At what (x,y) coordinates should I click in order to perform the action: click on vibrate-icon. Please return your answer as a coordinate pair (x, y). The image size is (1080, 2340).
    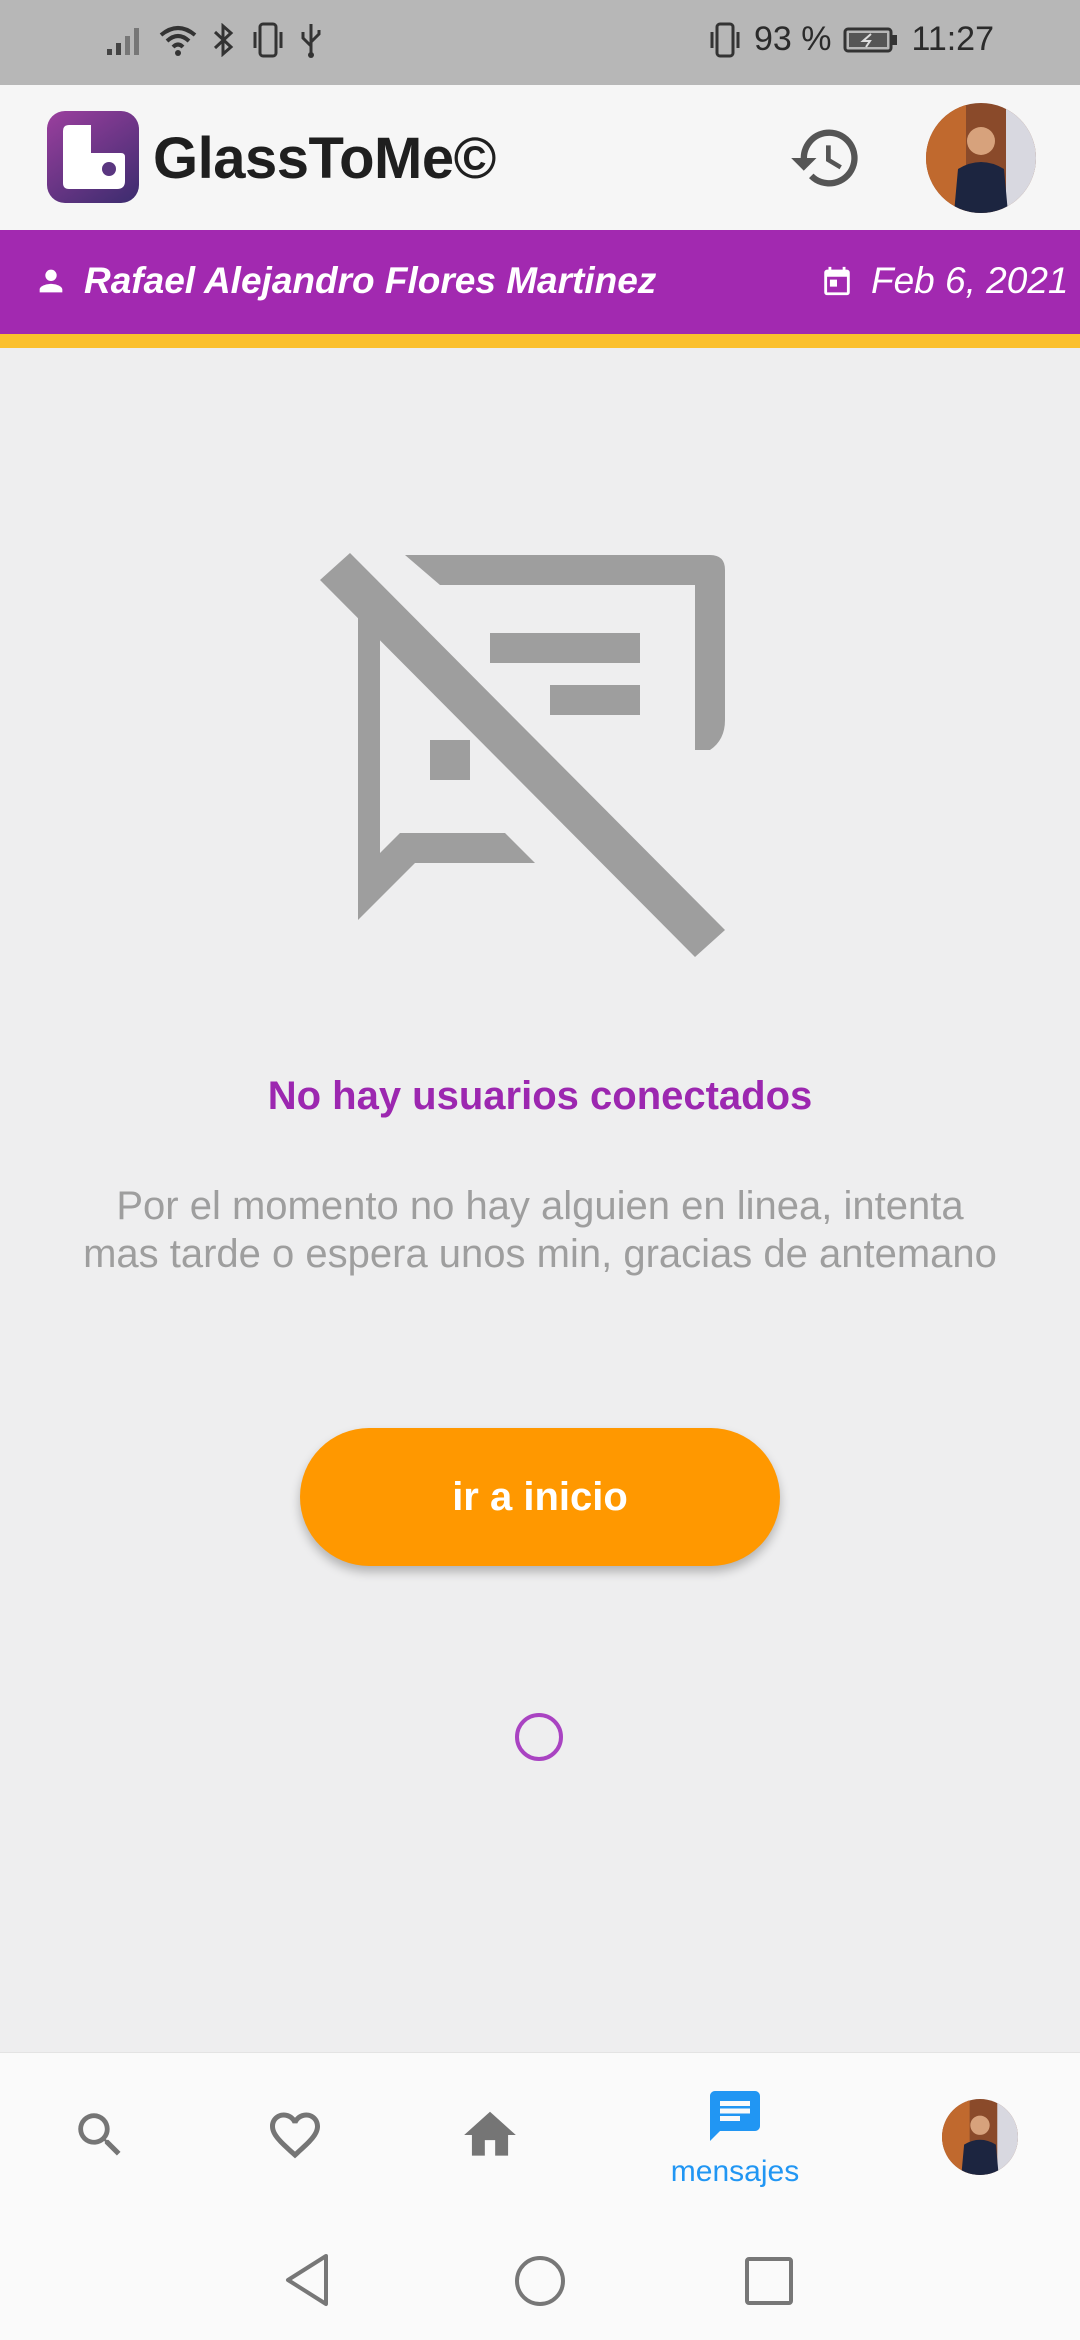
    Looking at the image, I should click on (268, 40).